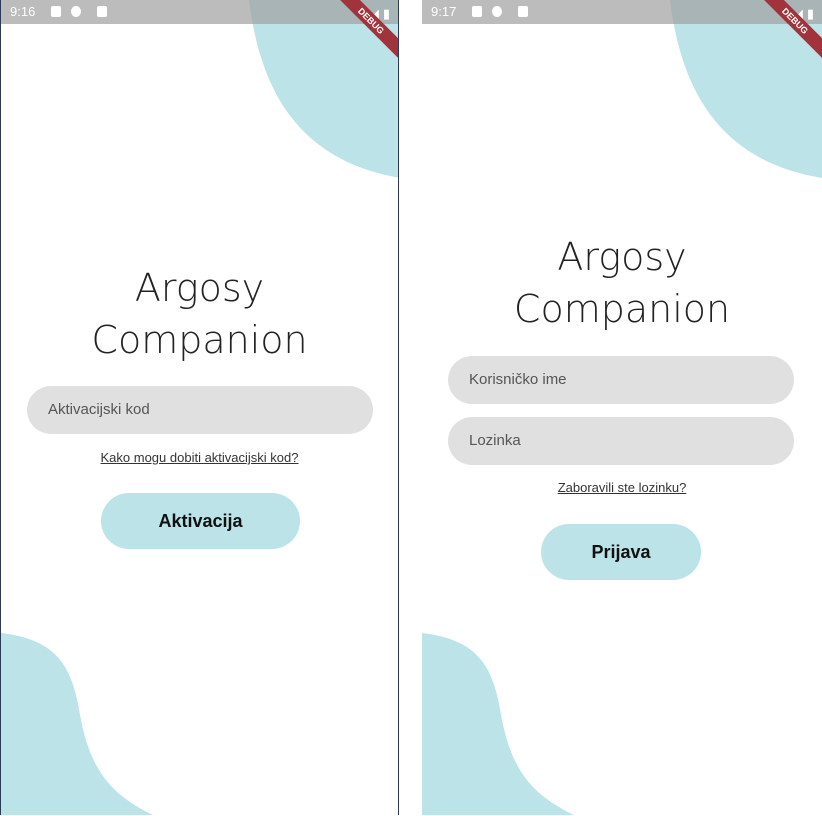  What do you see at coordinates (621, 552) in the screenshot?
I see `login-button: Prijava` at bounding box center [621, 552].